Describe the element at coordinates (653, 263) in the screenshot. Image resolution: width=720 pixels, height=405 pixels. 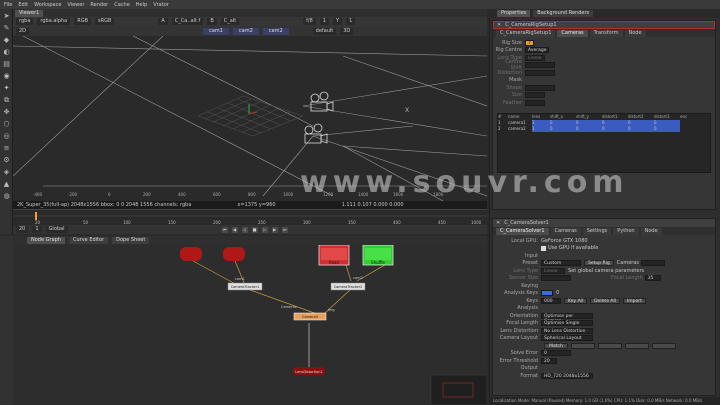
I see `cameras-field` at that location.